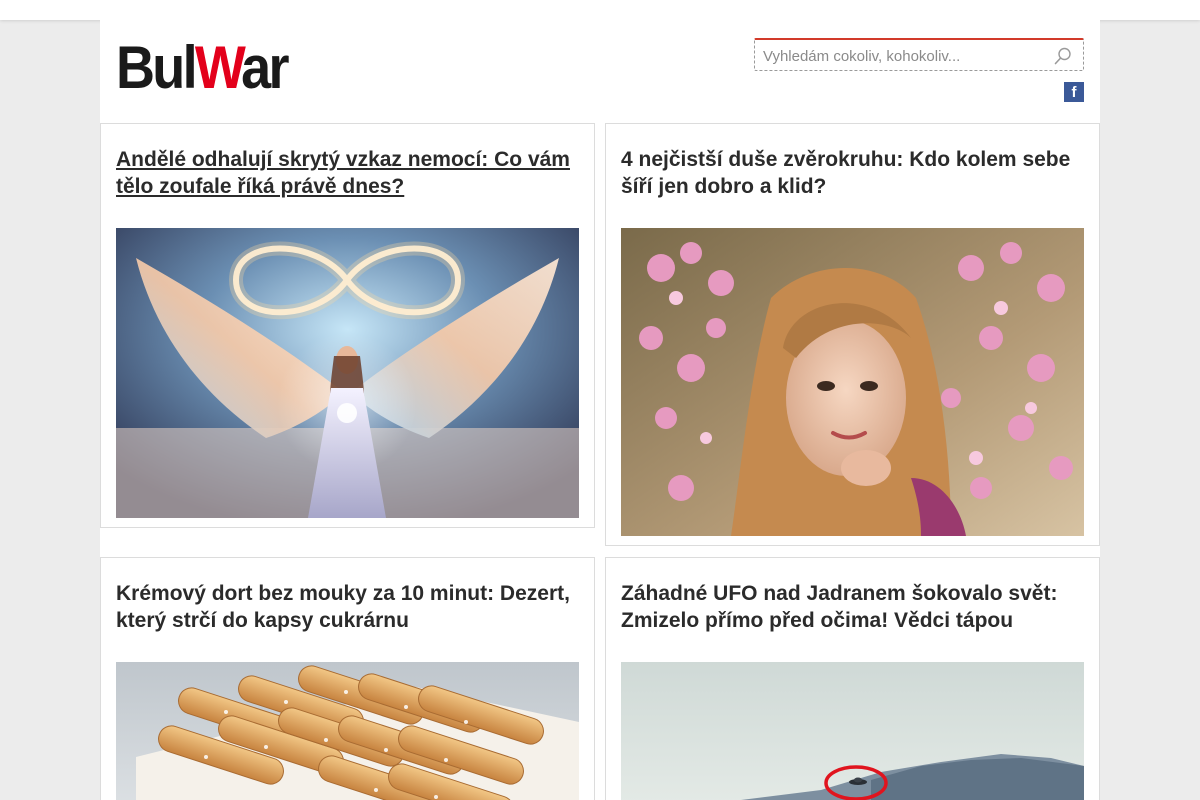 The image size is (1200, 800). I want to click on ufo-over-adriatic-image, so click(852, 731).